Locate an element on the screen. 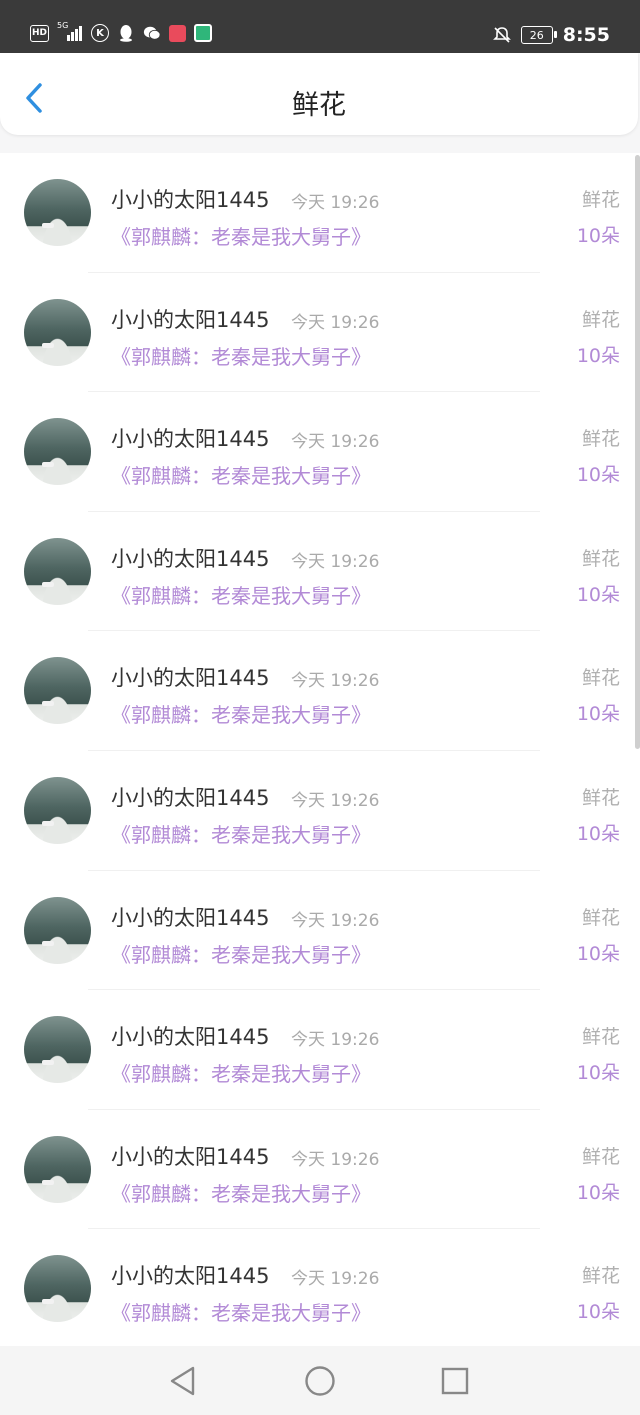 The width and height of the screenshot is (640, 1415). status-bar: HD 5G K 26 8:55 is located at coordinates (320, 26).